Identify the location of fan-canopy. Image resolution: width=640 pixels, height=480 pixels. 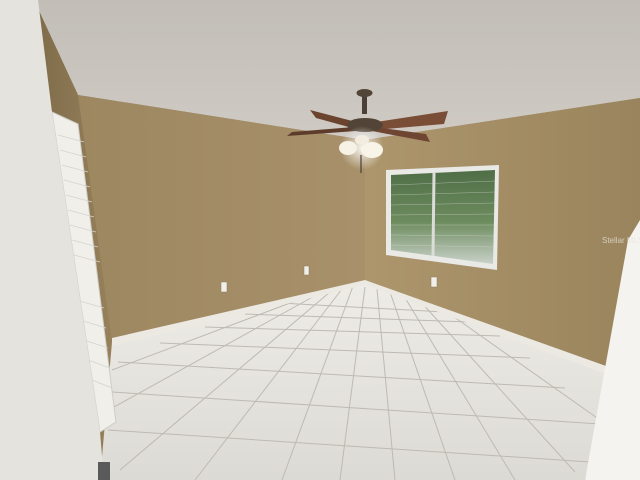
(364, 93).